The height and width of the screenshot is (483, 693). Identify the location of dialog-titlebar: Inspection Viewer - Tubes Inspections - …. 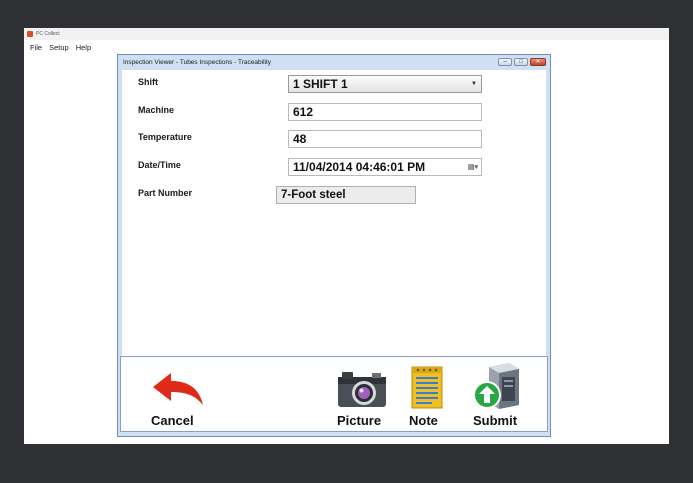
(334, 62).